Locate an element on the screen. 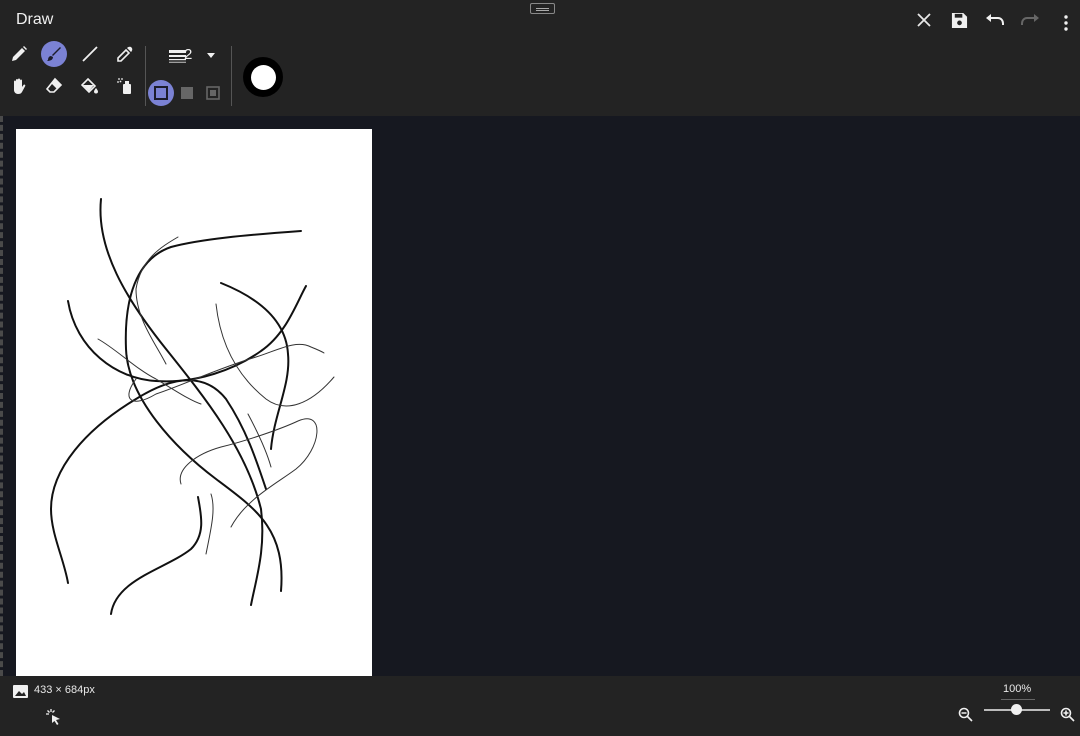 Image resolution: width=1080 pixels, height=736 pixels. undo-button is located at coordinates (995, 20).